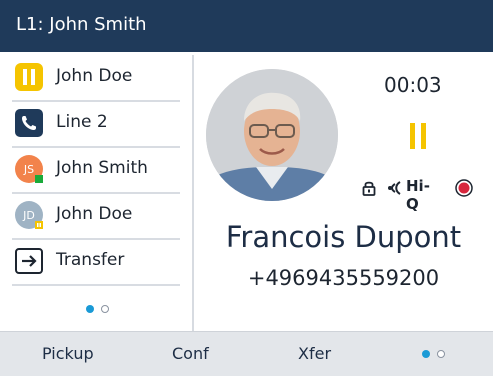 The width and height of the screenshot is (493, 376). What do you see at coordinates (464, 188) in the screenshot?
I see `record-icon` at bounding box center [464, 188].